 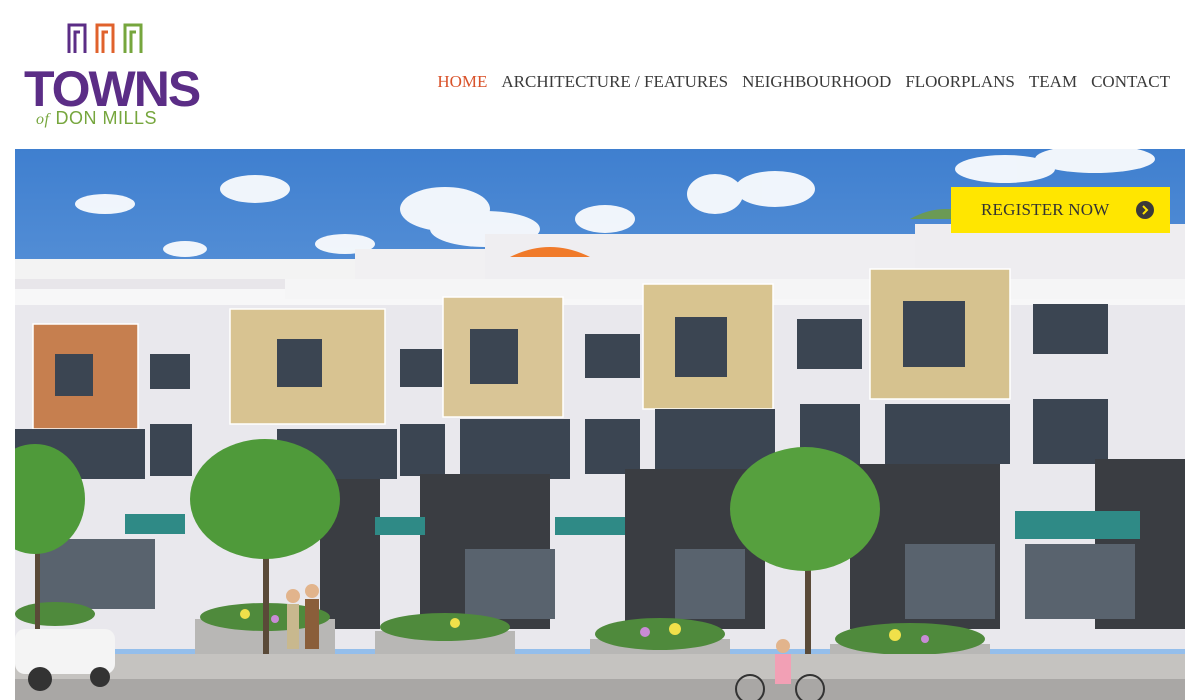 I want to click on register-now-button: REGISTER NOW, so click(x=1060, y=210).